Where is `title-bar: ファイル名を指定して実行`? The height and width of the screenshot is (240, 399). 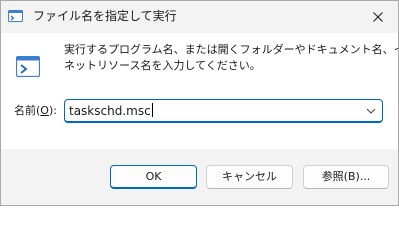 title-bar: ファイル名を指定して実行 is located at coordinates (199, 17).